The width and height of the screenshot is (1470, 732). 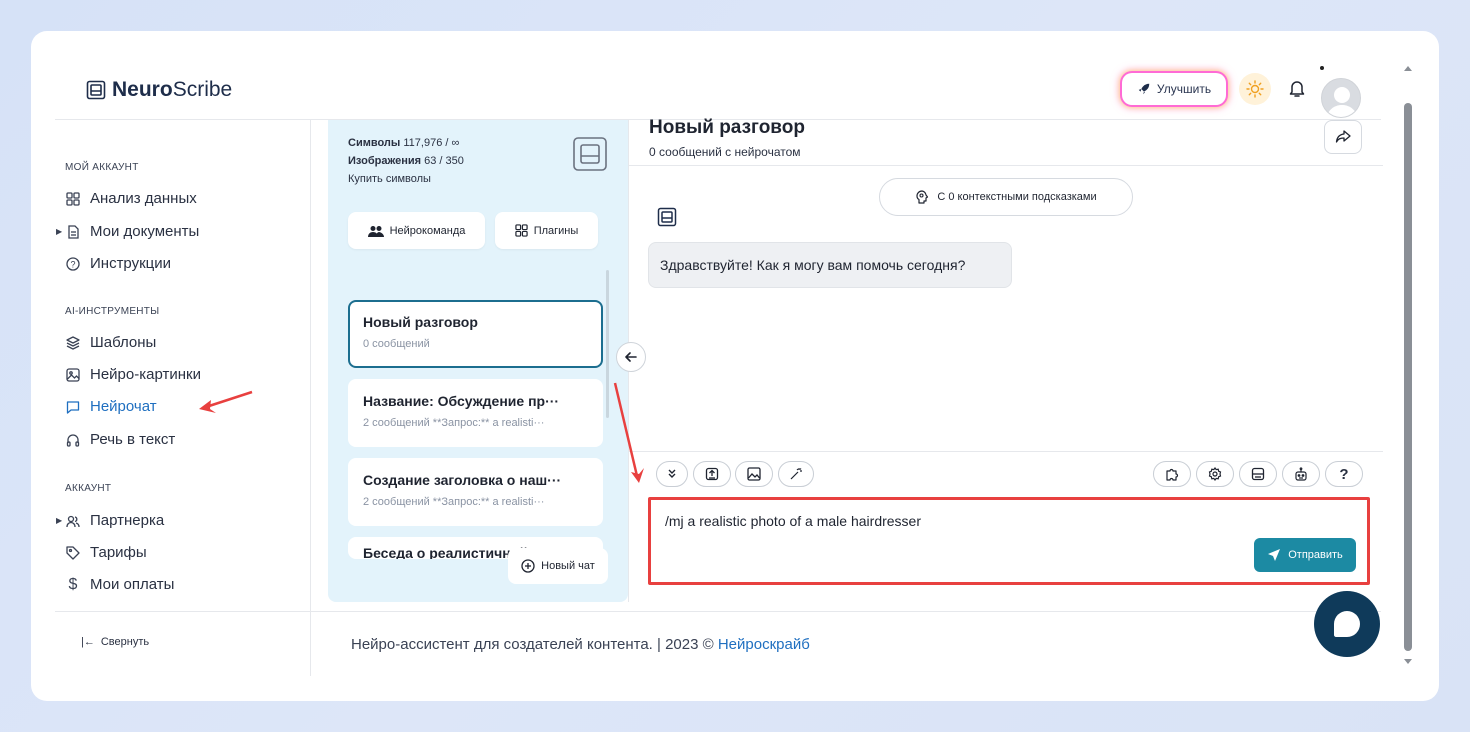 I want to click on puzzle-icon, so click(x=1172, y=474).